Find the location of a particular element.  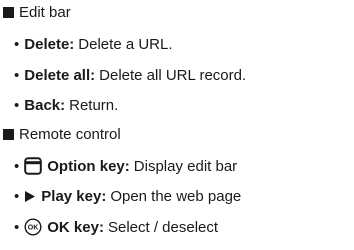

term-delete: Delete: is located at coordinates (49, 44).